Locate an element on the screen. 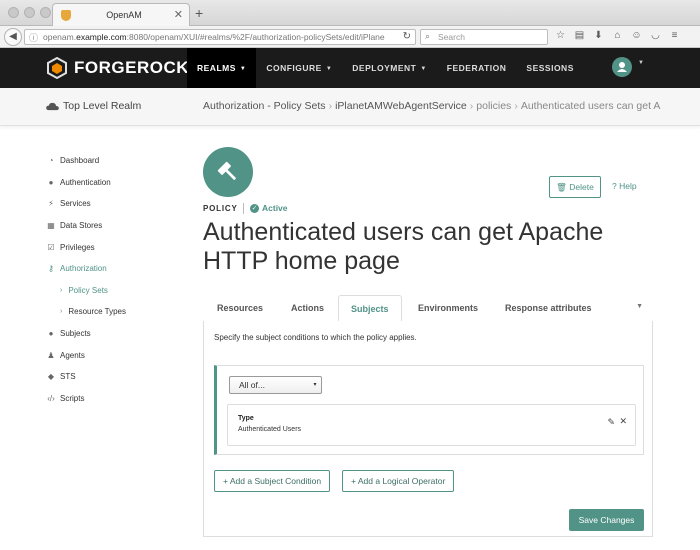 The image size is (700, 550). menu-icon: ≡ is located at coordinates (674, 36).